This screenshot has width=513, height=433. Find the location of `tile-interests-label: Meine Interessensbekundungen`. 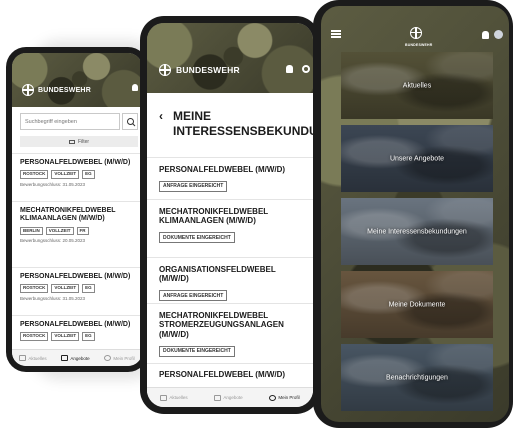

tile-interests-label: Meine Interessensbekundungen is located at coordinates (417, 231).